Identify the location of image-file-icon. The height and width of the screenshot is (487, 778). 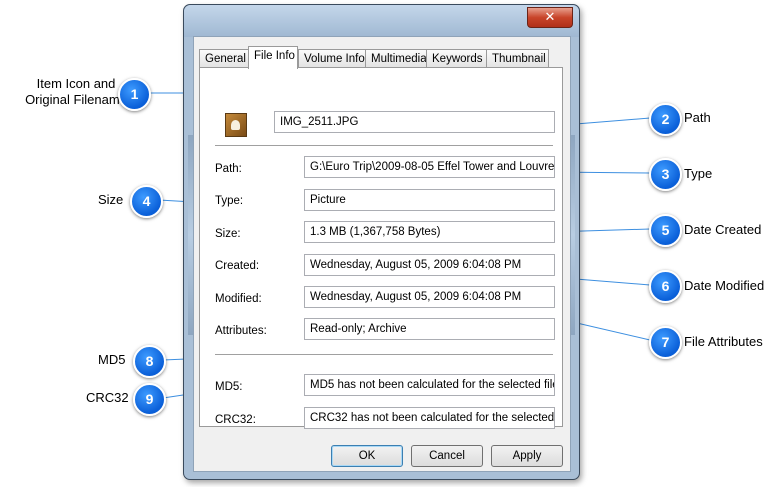
(236, 125).